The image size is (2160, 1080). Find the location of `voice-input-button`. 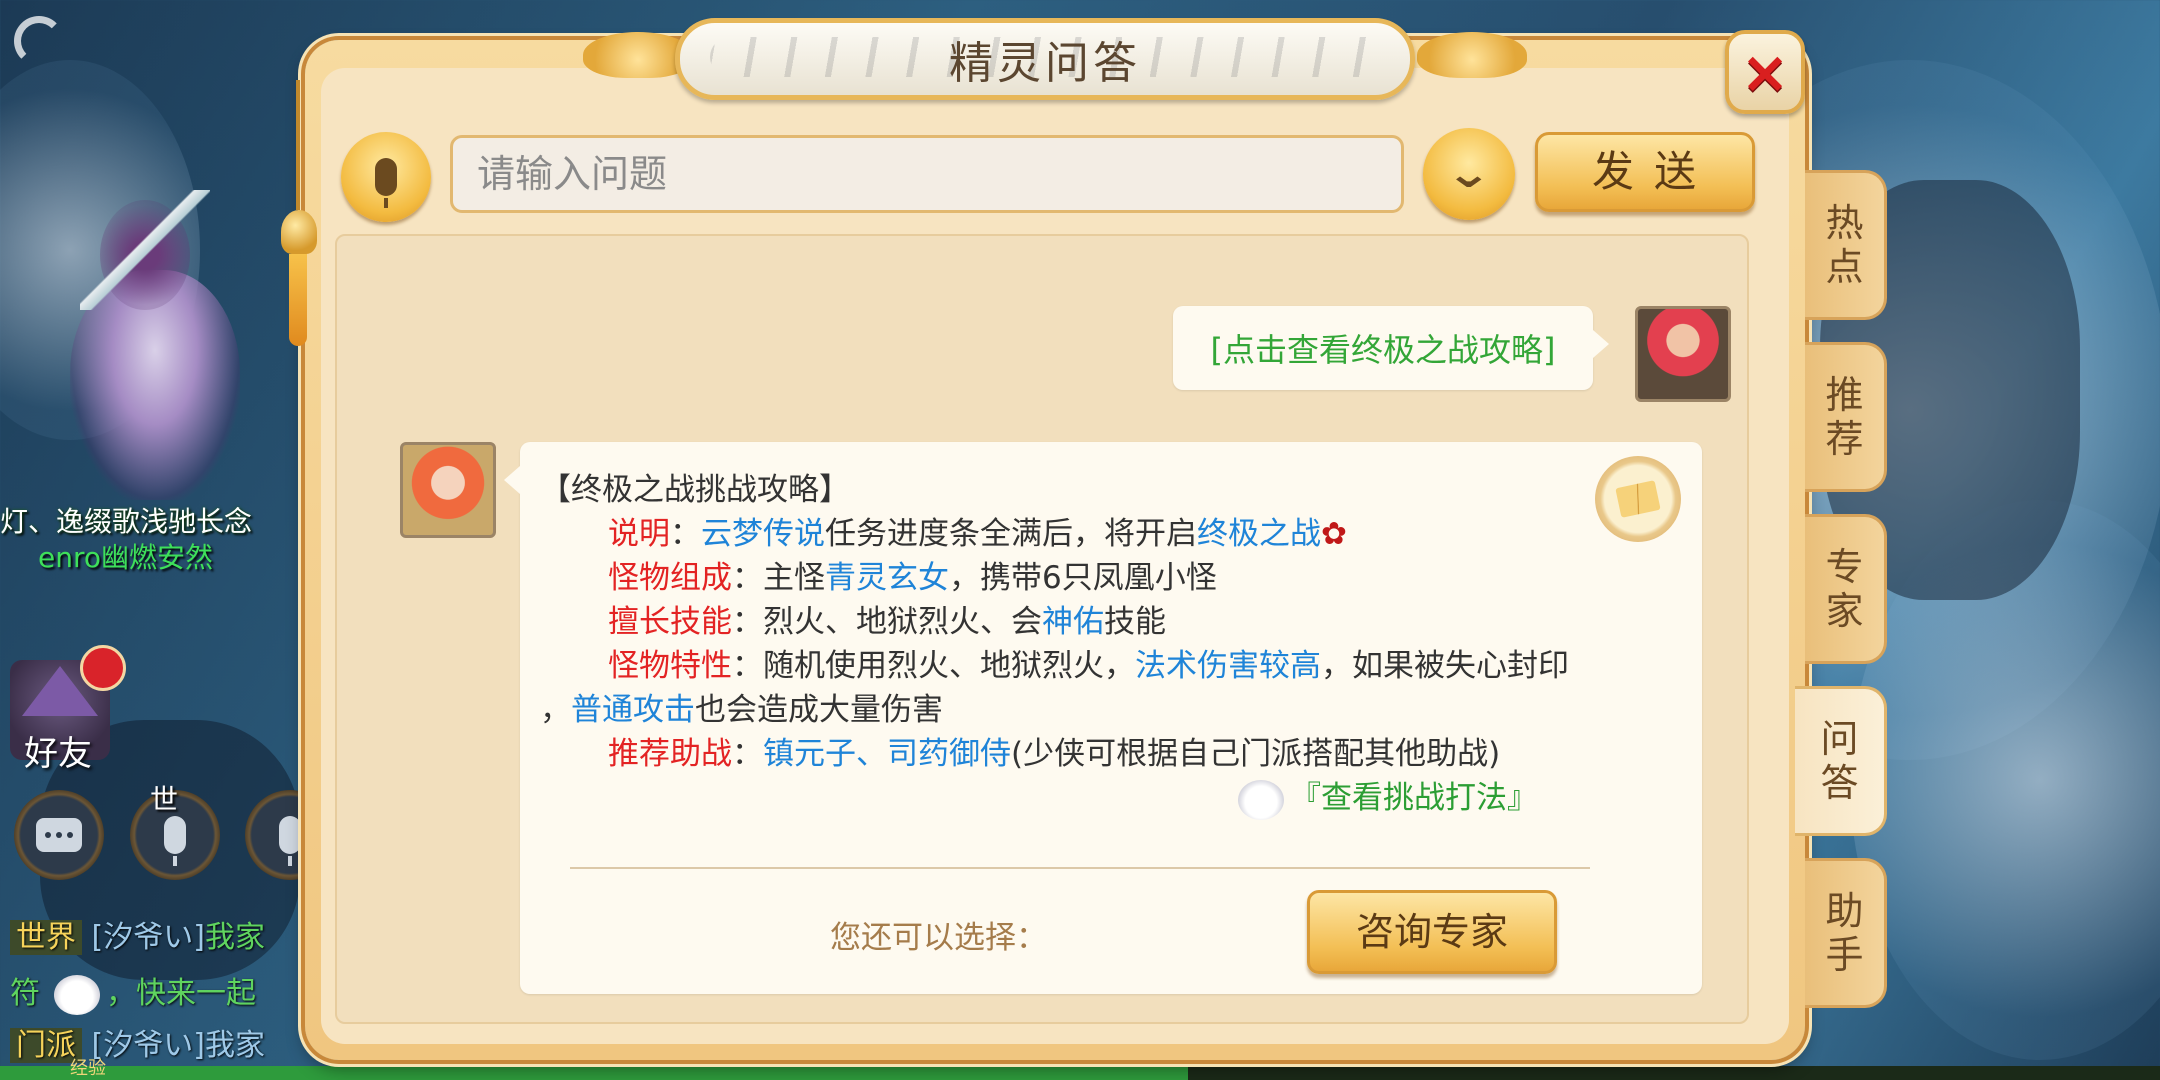

voice-input-button is located at coordinates (386, 177).